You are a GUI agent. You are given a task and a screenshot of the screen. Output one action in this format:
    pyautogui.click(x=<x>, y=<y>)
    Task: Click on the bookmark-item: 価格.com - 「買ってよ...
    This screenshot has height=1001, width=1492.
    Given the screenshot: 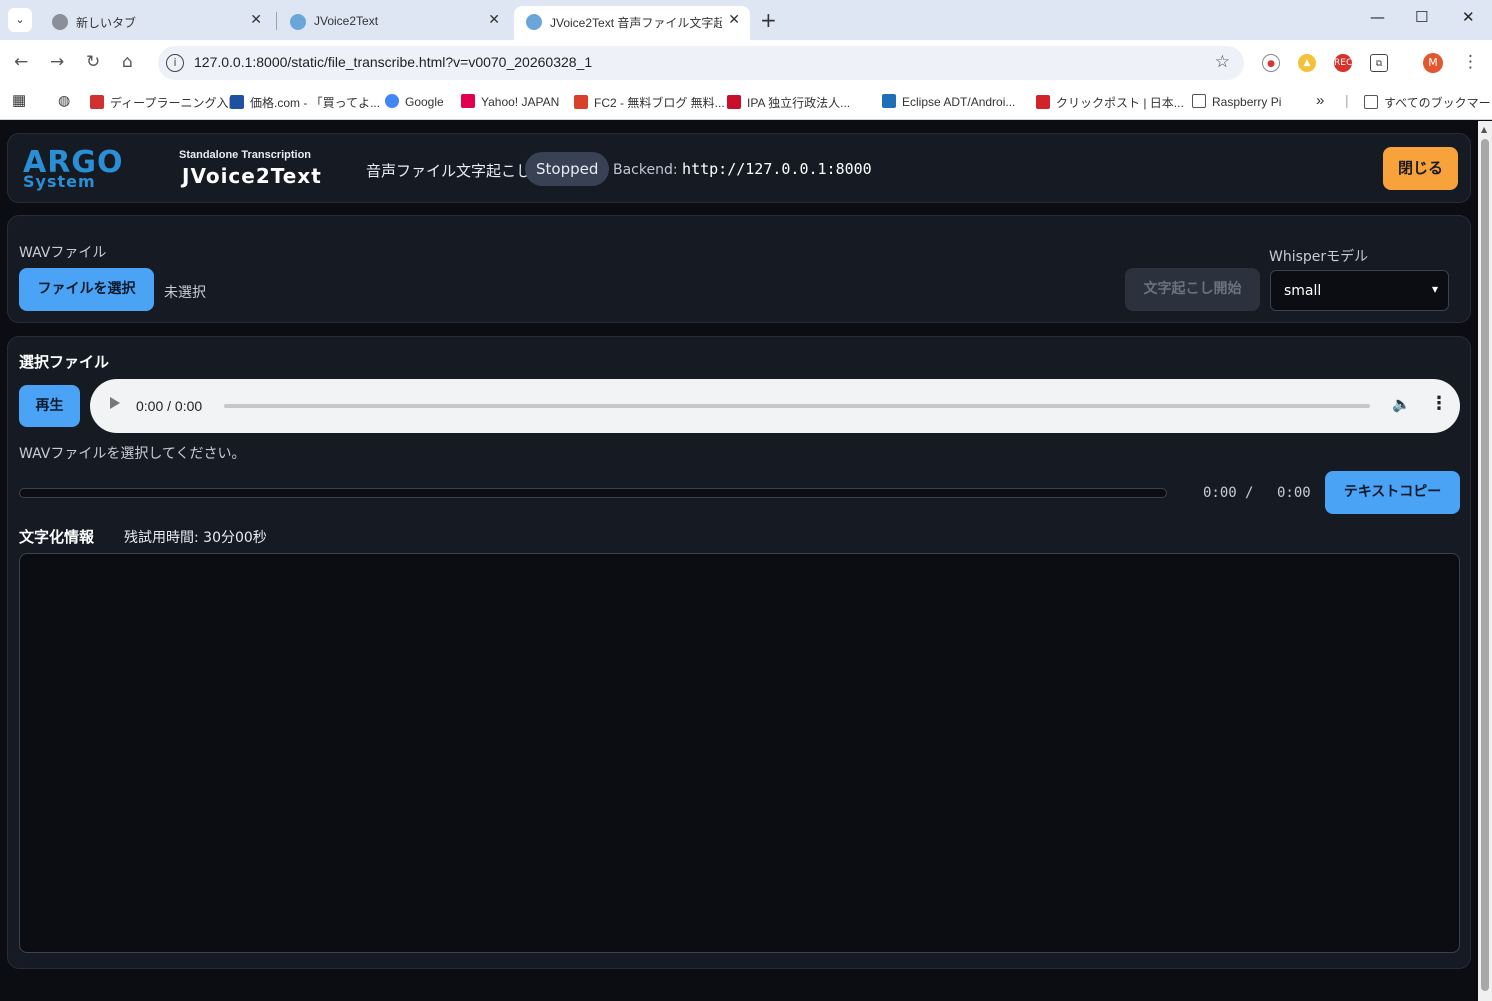 What is the action you would take?
    pyautogui.click(x=305, y=102)
    